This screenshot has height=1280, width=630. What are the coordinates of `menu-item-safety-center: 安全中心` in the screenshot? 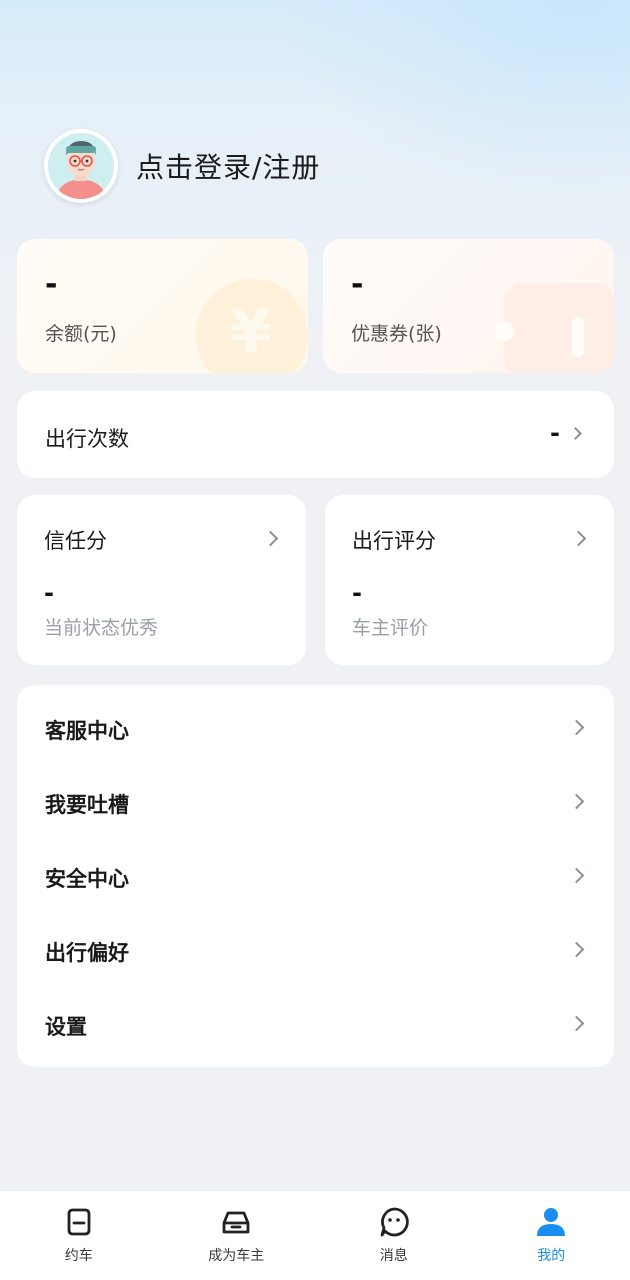 It's located at (315, 876).